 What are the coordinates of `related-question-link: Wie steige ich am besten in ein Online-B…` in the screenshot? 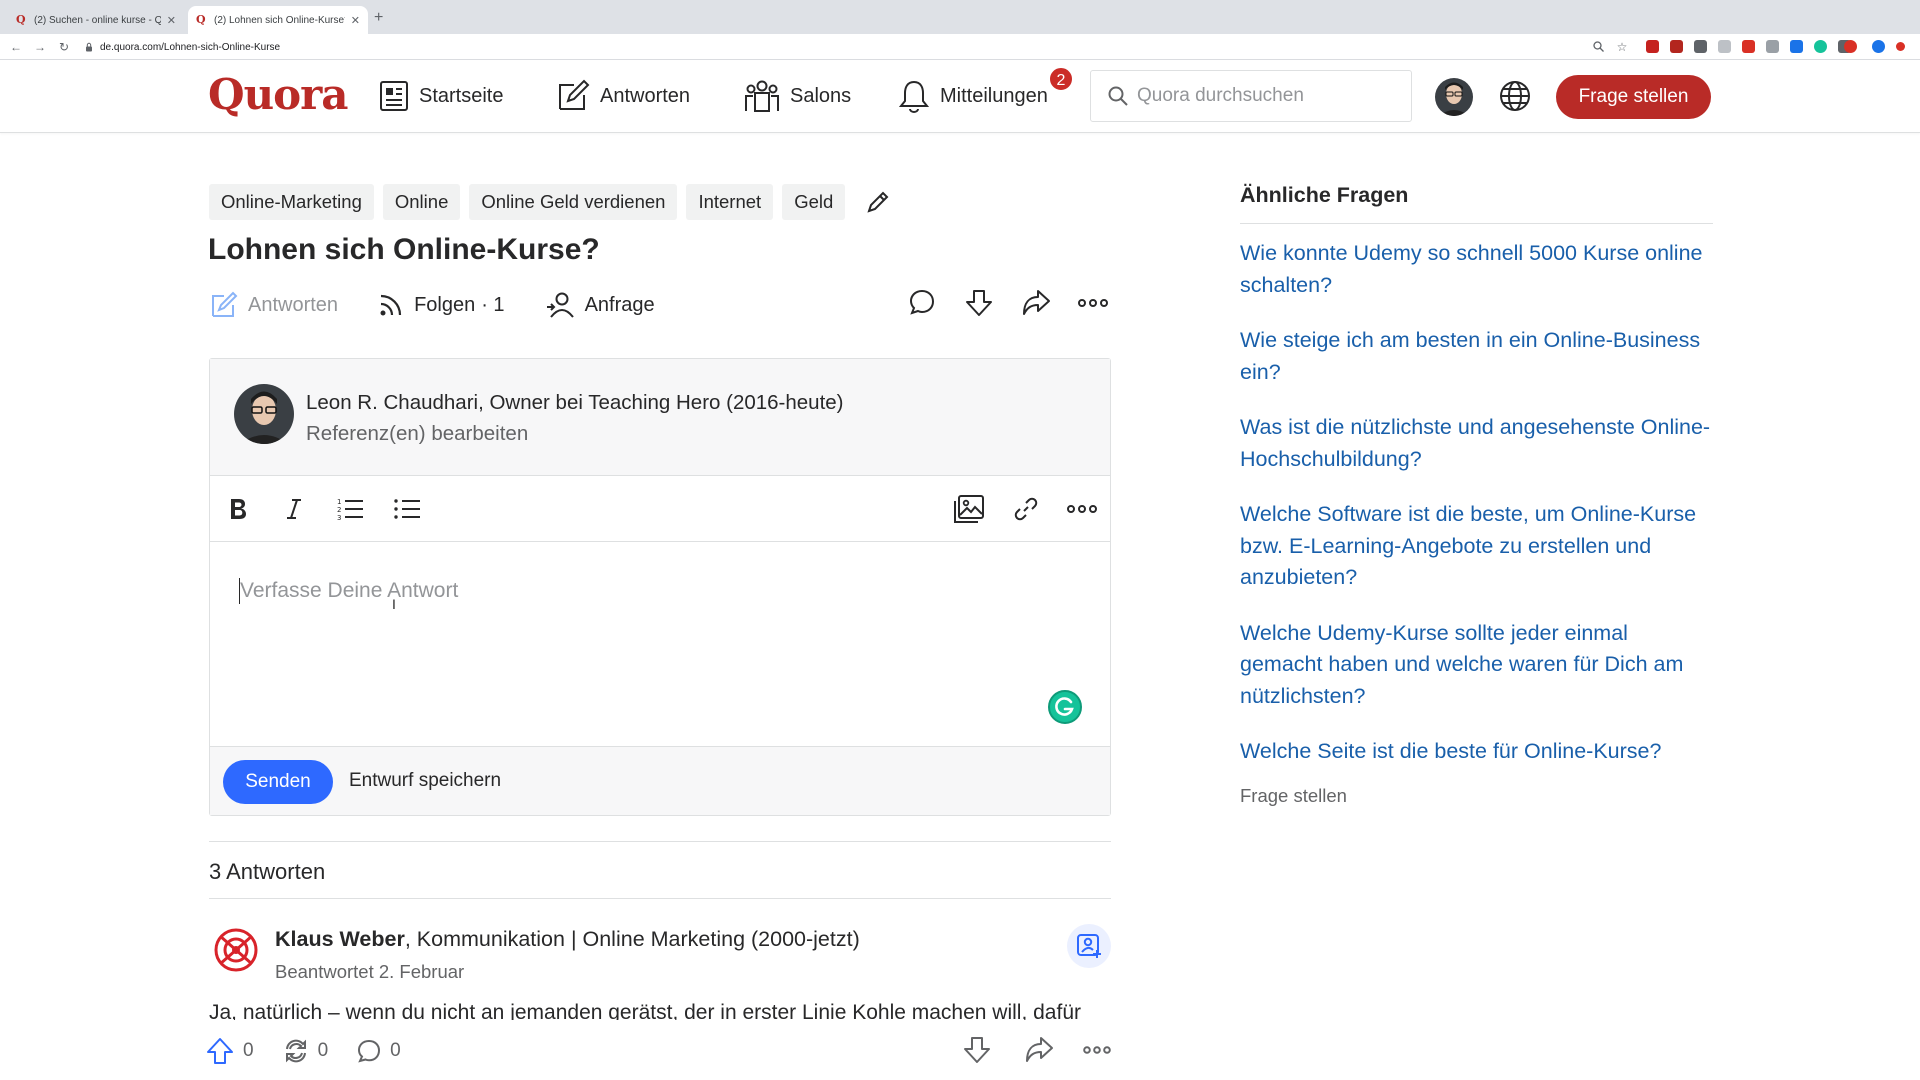 It's located at (1476, 356).